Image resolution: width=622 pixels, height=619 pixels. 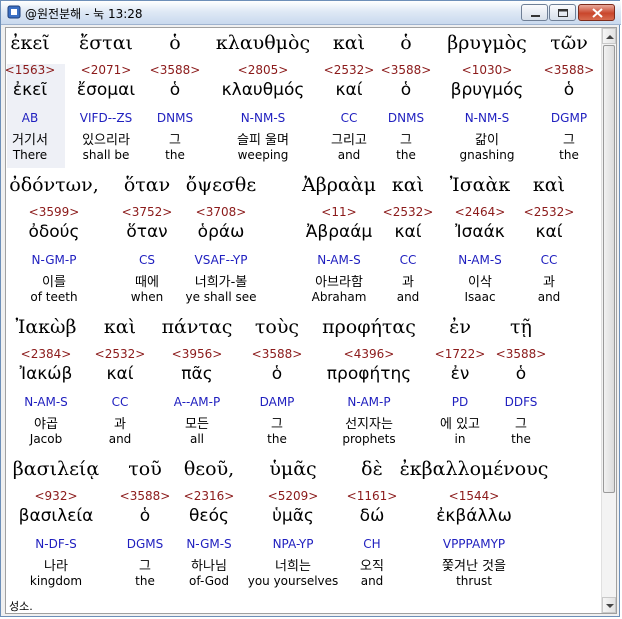 I want to click on greek-word: τοὺς, so click(x=277, y=327).